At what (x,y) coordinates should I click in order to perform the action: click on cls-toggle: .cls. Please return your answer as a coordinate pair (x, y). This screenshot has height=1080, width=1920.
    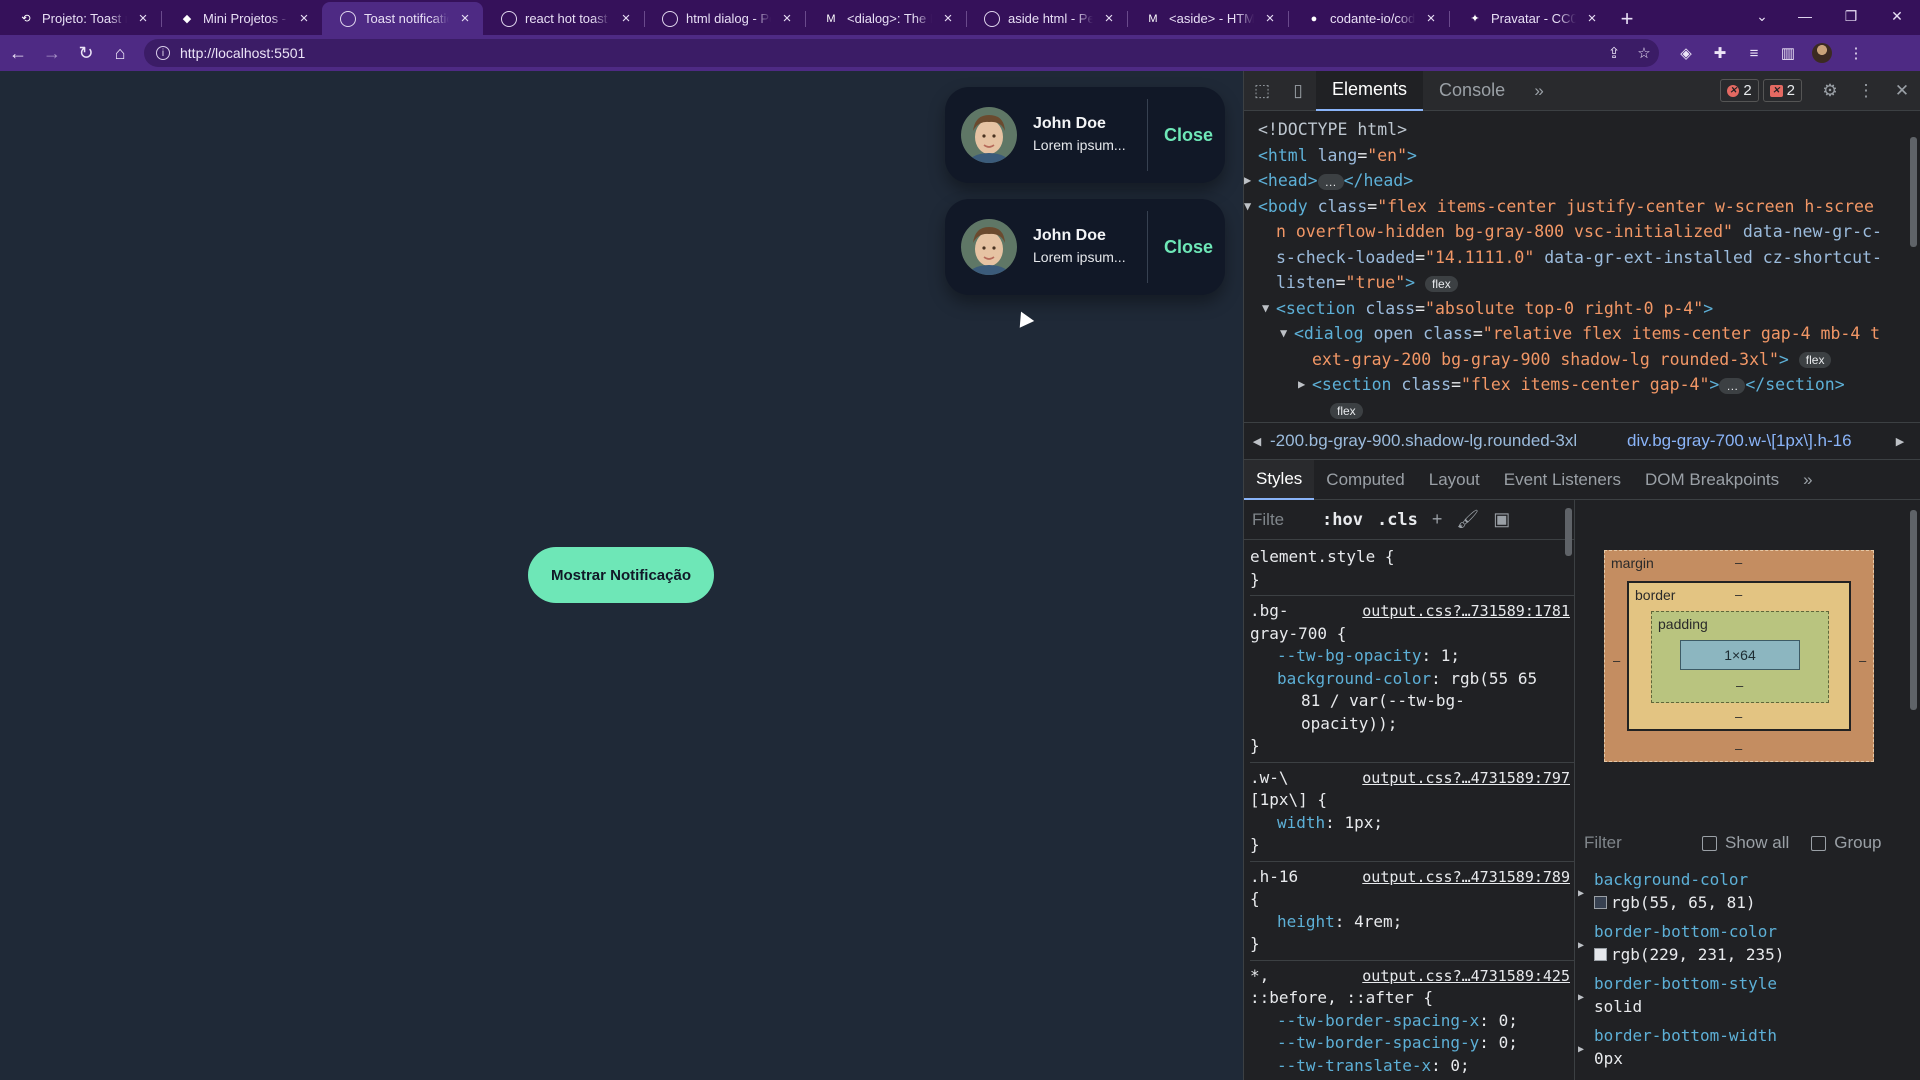
    Looking at the image, I should click on (1397, 520).